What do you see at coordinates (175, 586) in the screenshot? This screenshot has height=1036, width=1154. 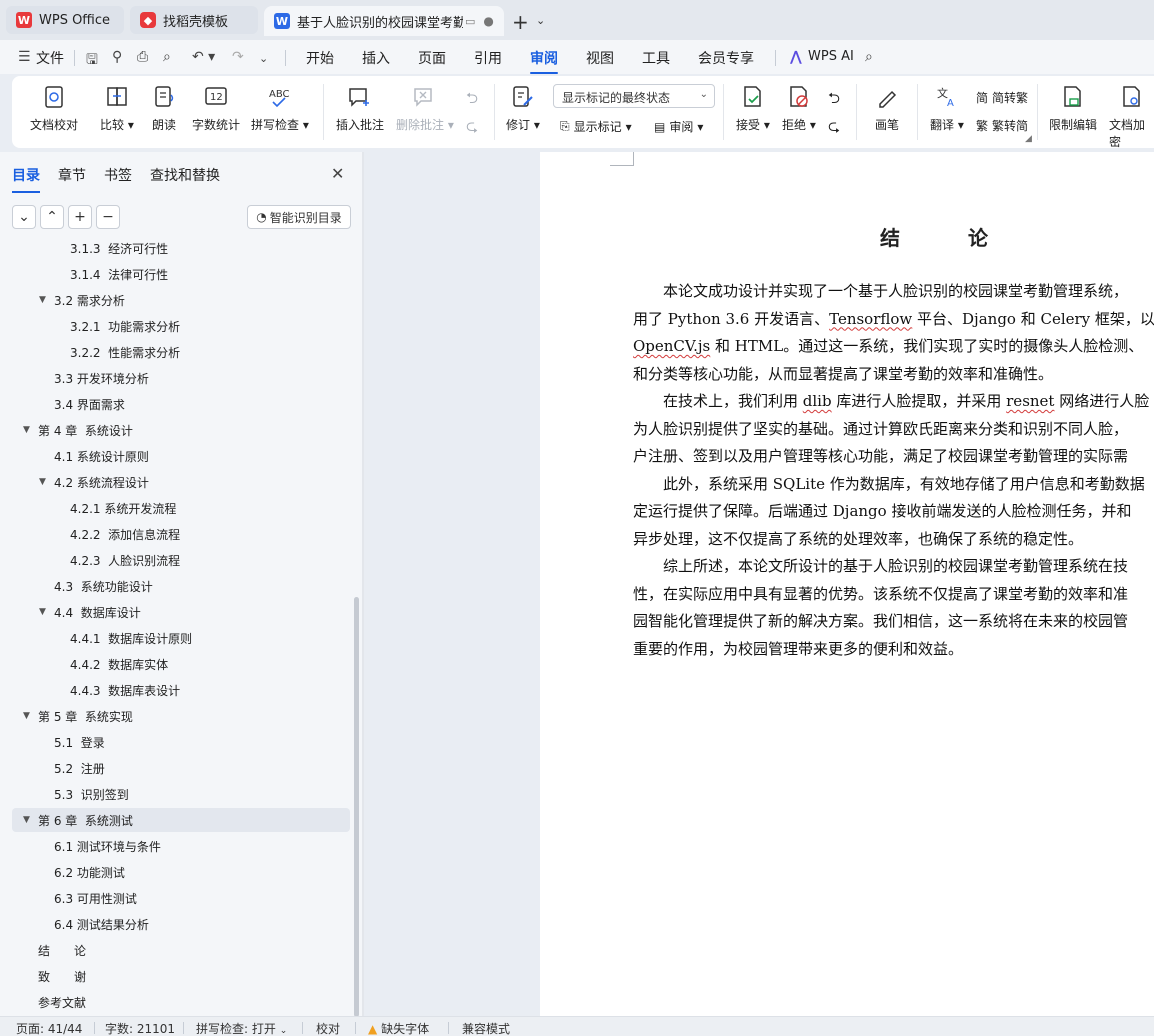 I see `toc-item: 4.3 系统功能设计` at bounding box center [175, 586].